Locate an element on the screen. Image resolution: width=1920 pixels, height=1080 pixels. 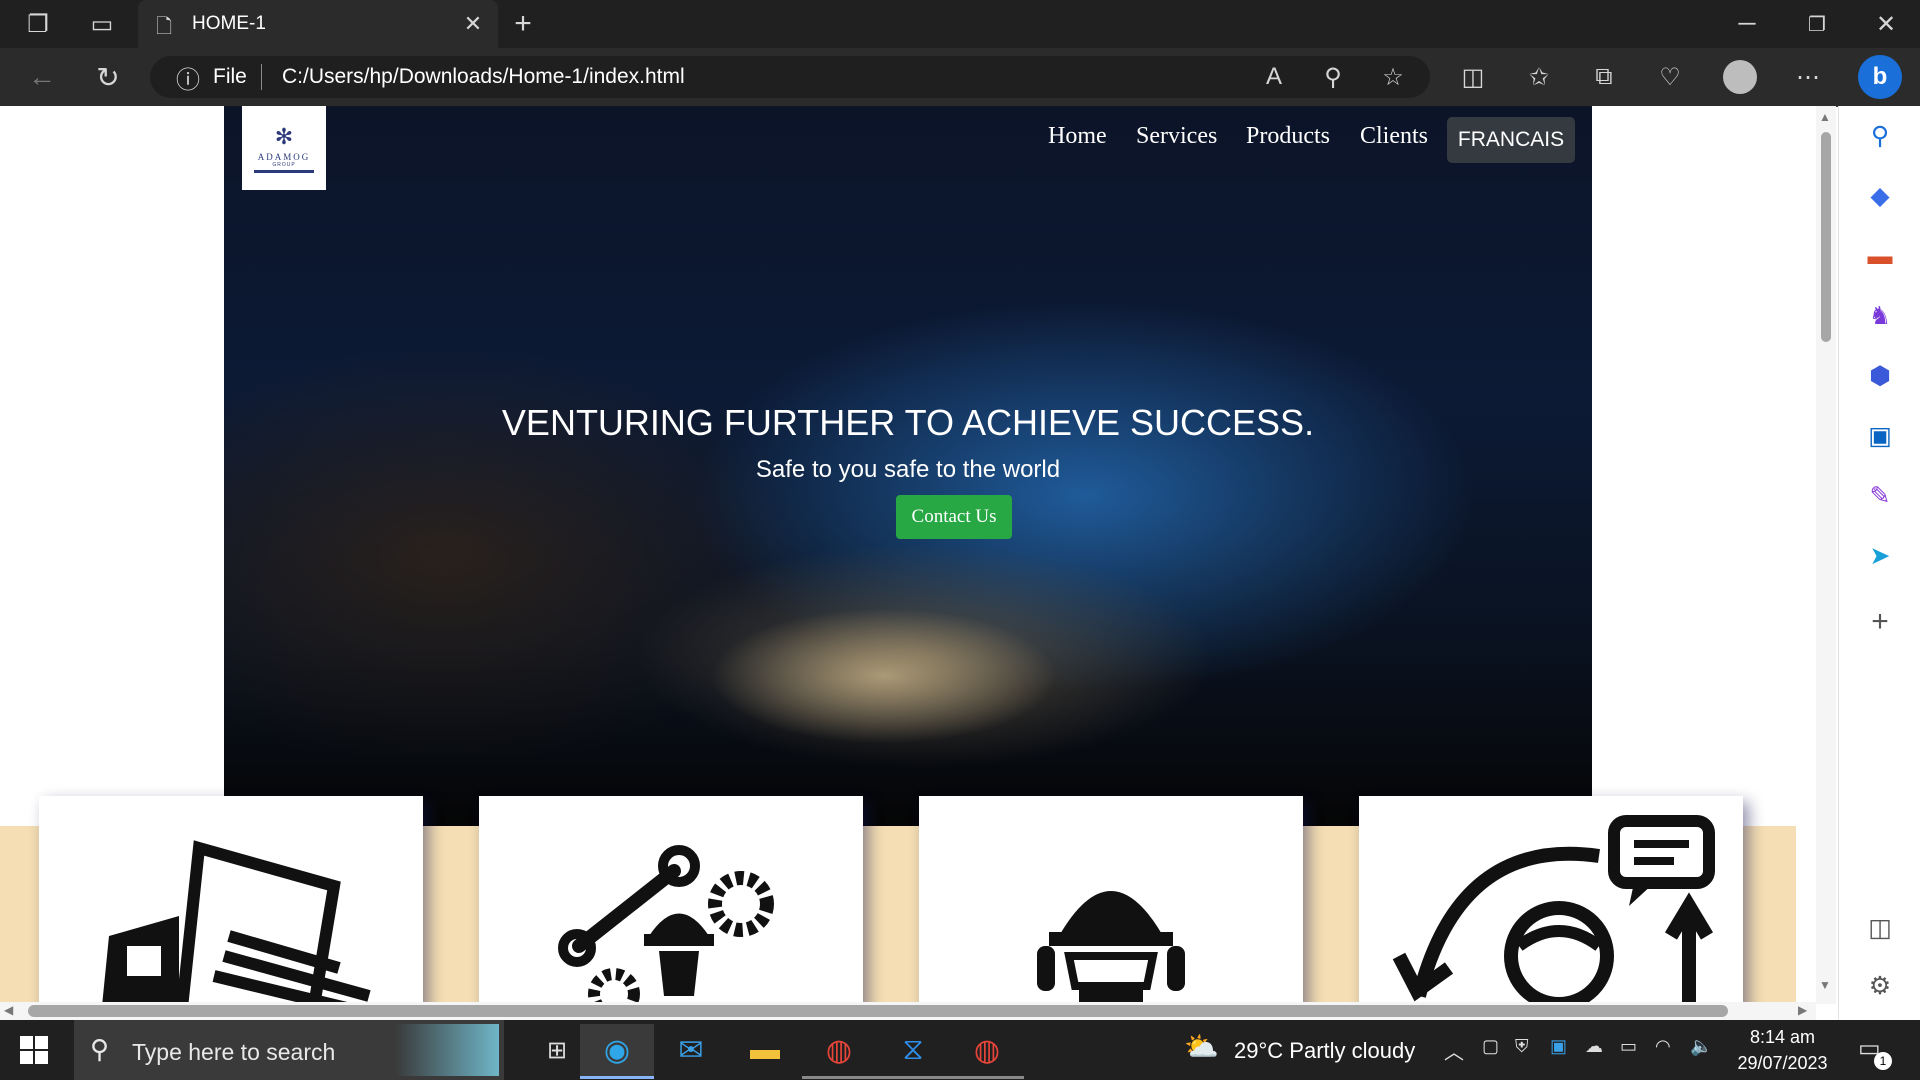
service-card-support is located at coordinates (1551, 908).